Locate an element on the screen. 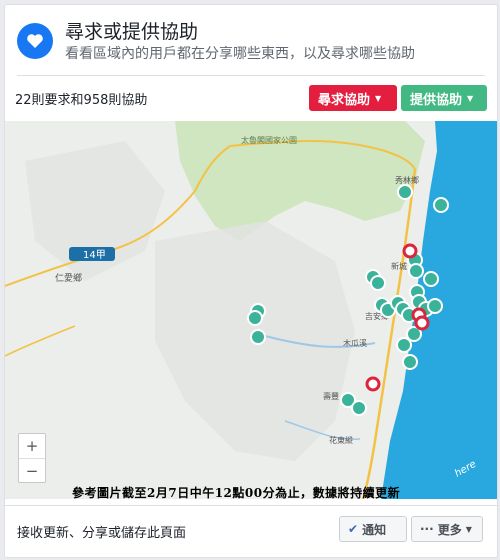  map-label-shoufeng: 壽豐 is located at coordinates (331, 396).